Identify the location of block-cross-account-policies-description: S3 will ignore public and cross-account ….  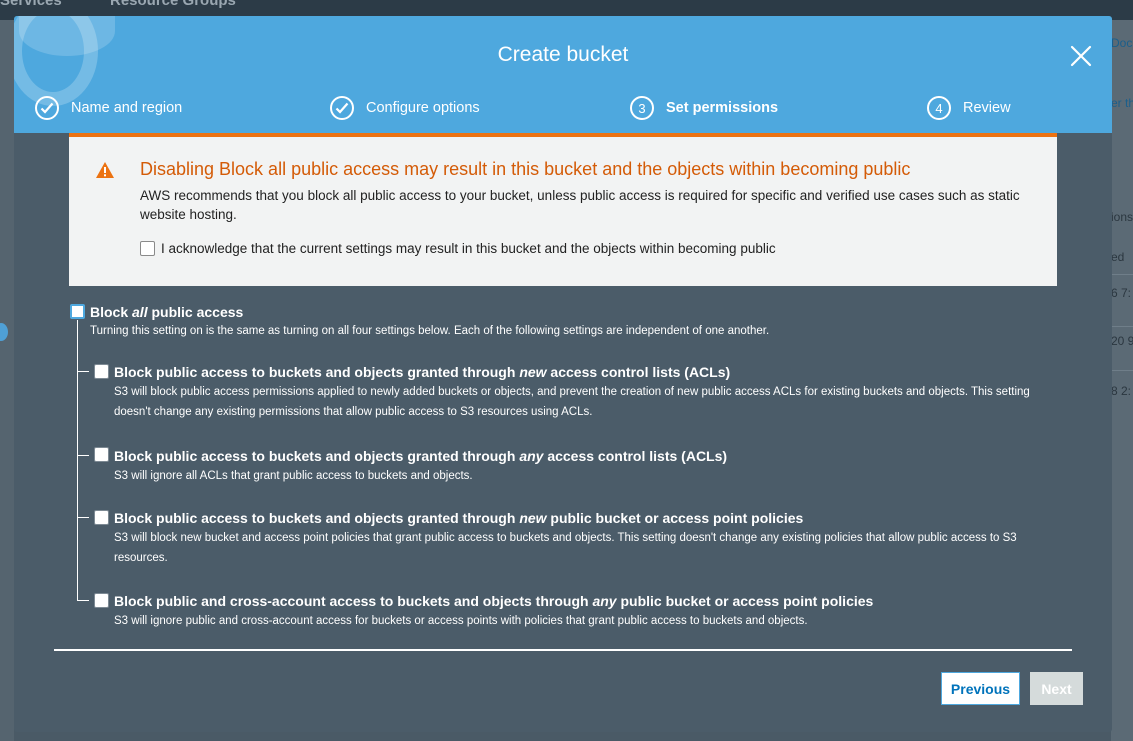
(461, 621).